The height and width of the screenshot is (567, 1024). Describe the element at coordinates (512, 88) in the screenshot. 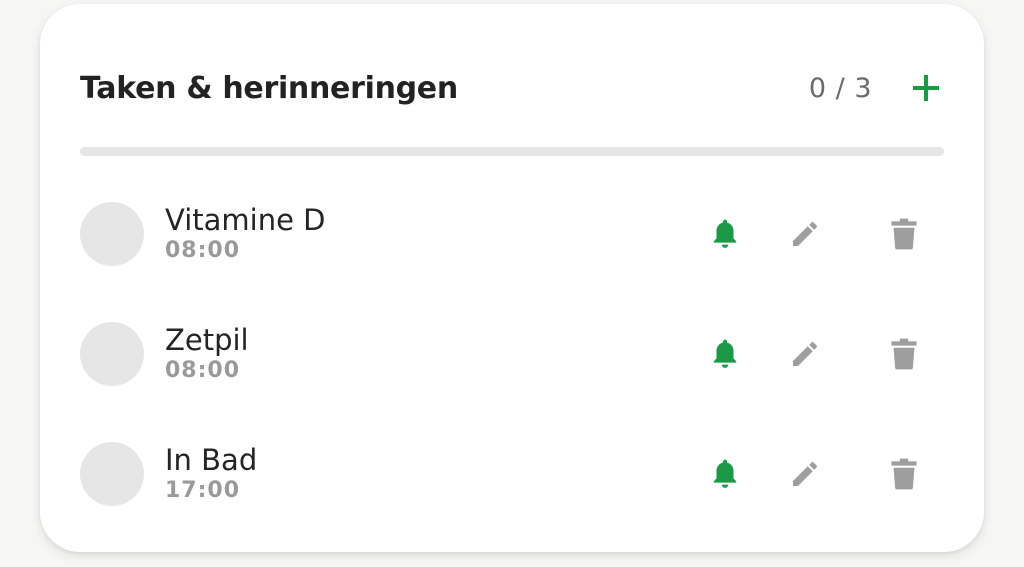

I see `card-header: Taken & herinneringen 0 / 3` at that location.